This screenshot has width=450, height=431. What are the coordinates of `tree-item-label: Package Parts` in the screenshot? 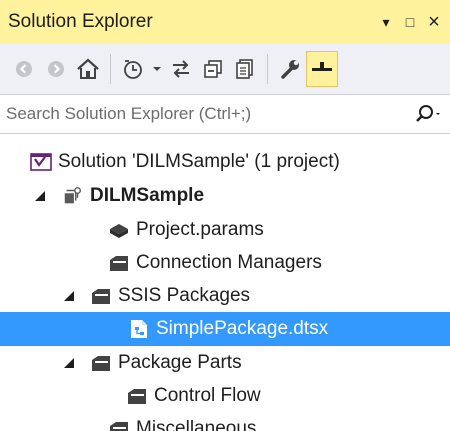 It's located at (180, 362).